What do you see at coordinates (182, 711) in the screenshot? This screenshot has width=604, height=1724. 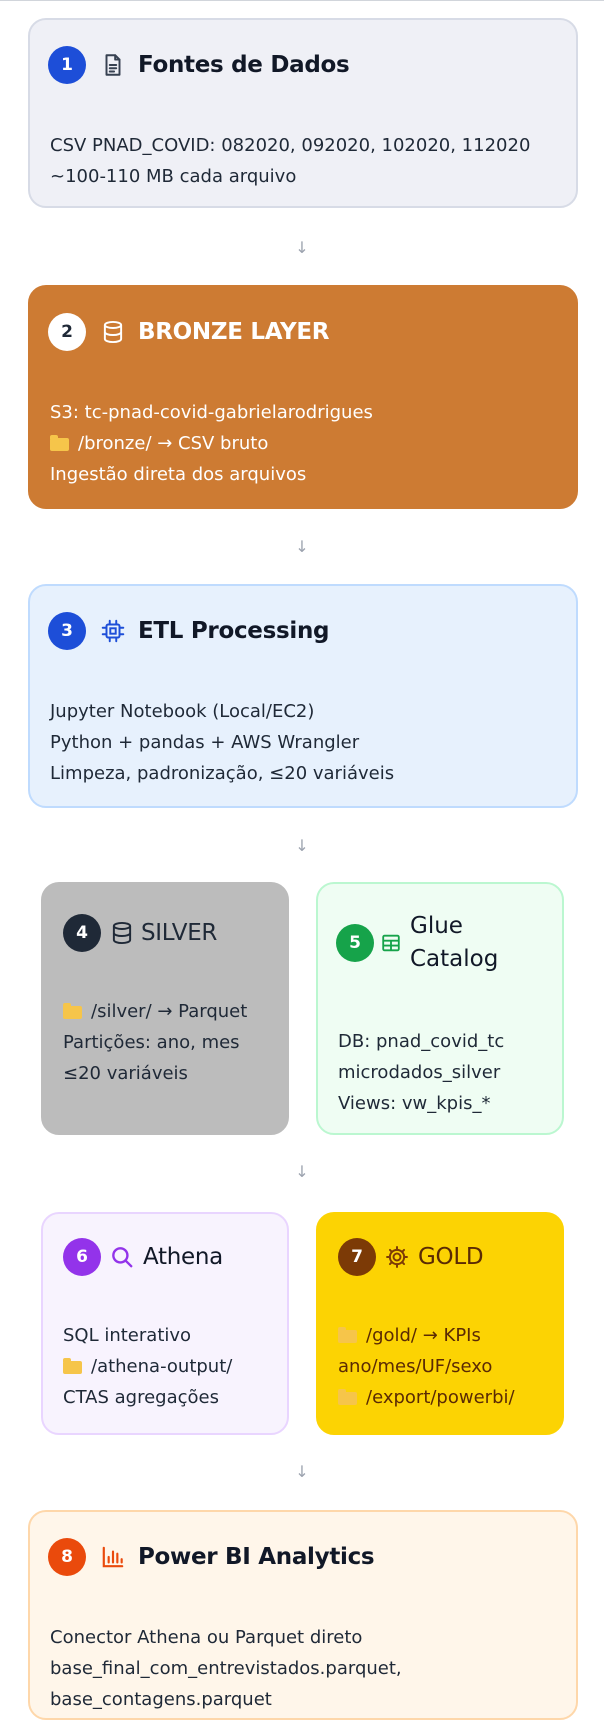 I see `description-line: Jupyter Notebook (Local/EC2)` at bounding box center [182, 711].